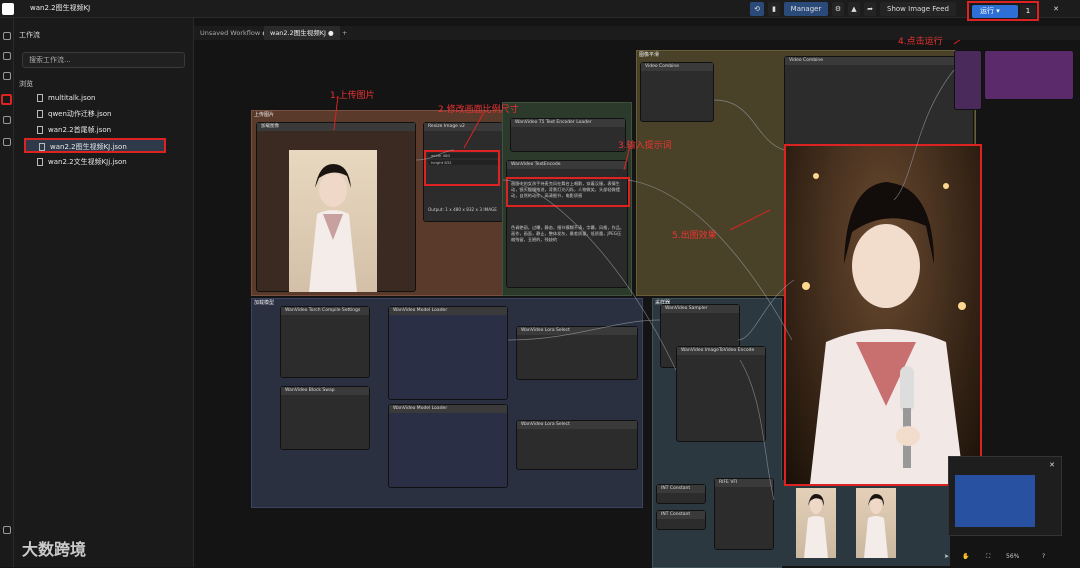 This screenshot has height=568, width=1080. What do you see at coordinates (88, 147) in the screenshot?
I see `file-label: wan2.2图生视频KJ.json` at bounding box center [88, 147].